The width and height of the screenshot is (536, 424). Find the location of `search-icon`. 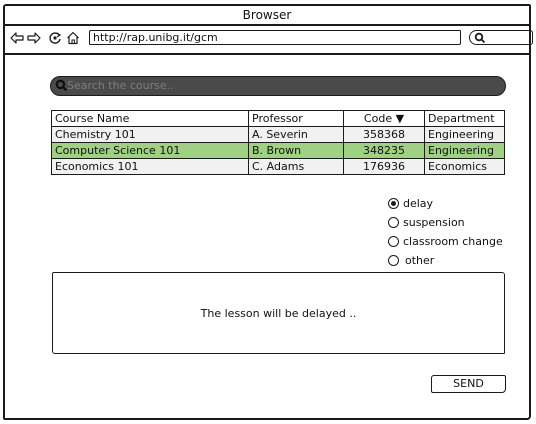

search-icon is located at coordinates (480, 38).